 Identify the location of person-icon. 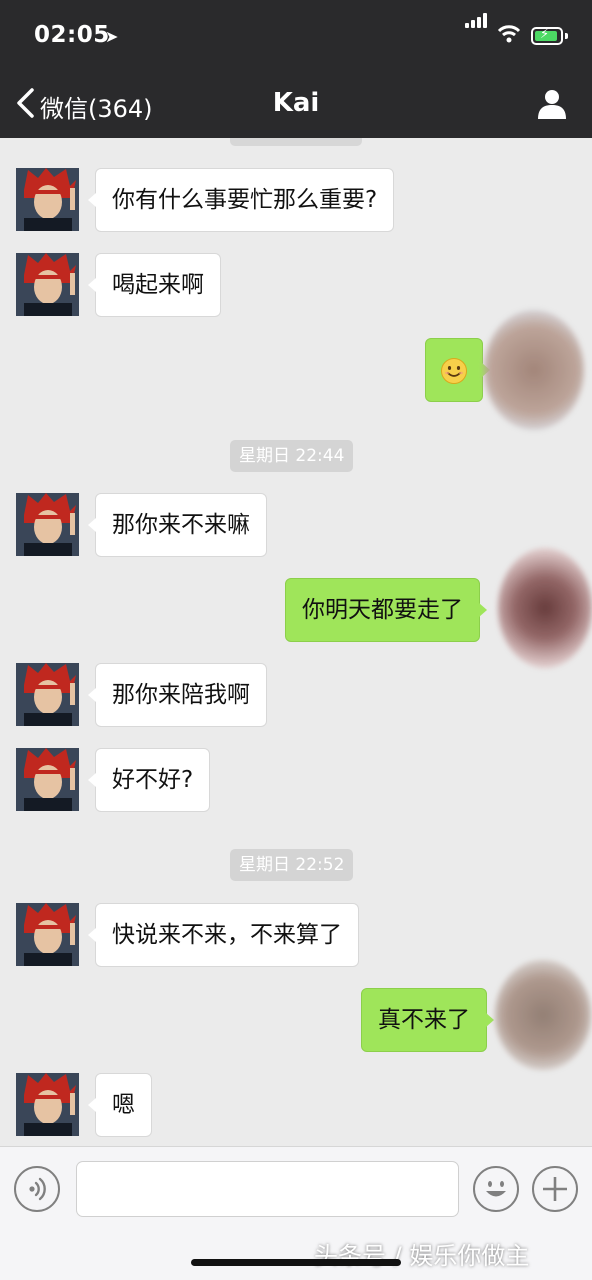
(552, 104).